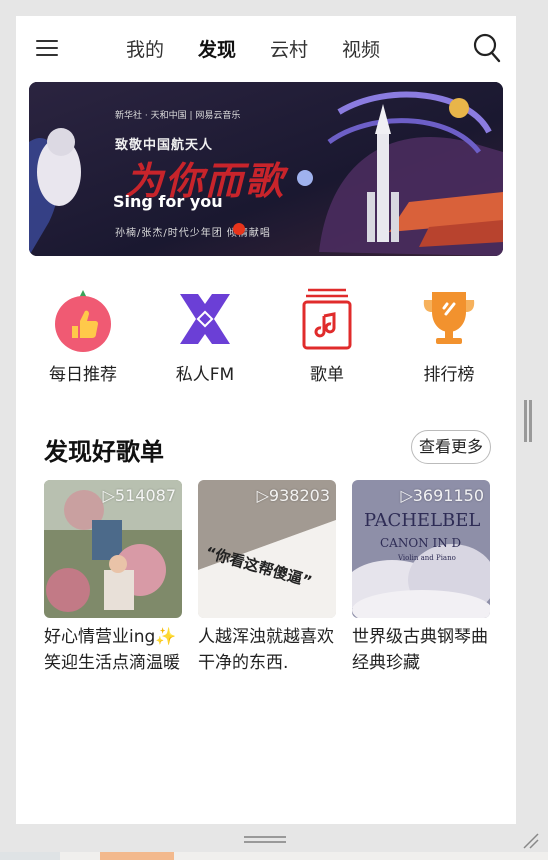 This screenshot has height=860, width=548. I want to click on daily-recommend-icon, so click(83, 319).